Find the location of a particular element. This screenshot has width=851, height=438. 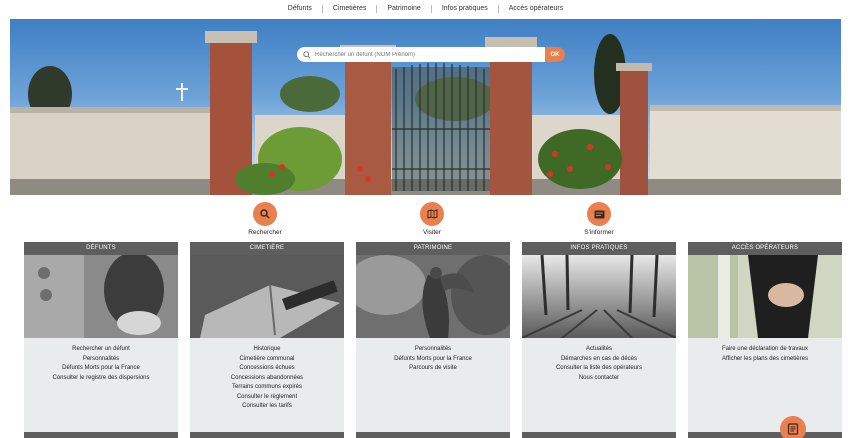

list-item: Rechercher un défunt is located at coordinates (101, 350).